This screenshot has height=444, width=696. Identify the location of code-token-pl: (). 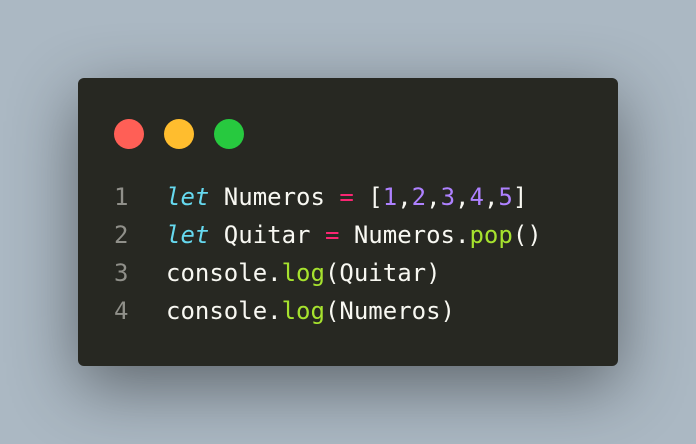
(527, 235).